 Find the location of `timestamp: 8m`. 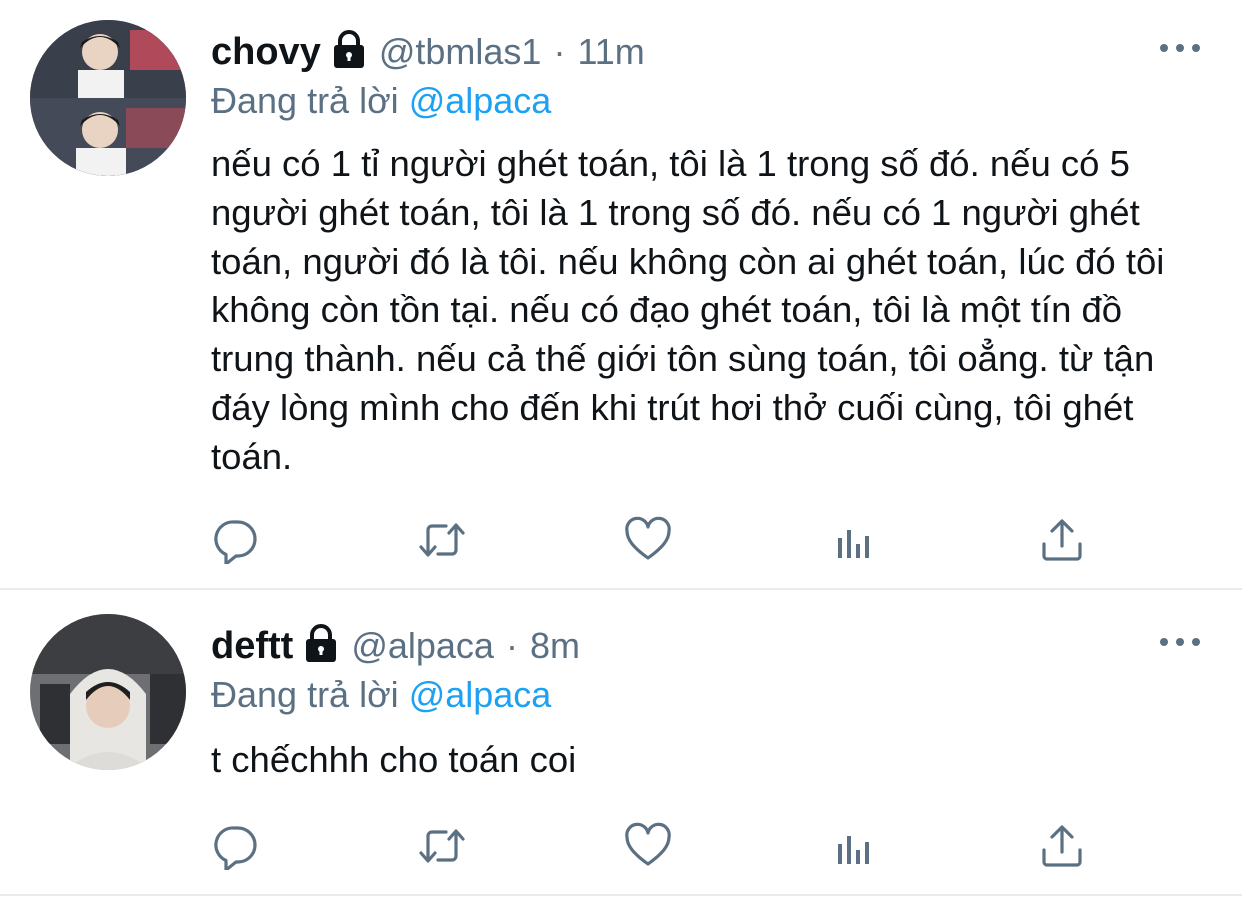

timestamp: 8m is located at coordinates (555, 646).